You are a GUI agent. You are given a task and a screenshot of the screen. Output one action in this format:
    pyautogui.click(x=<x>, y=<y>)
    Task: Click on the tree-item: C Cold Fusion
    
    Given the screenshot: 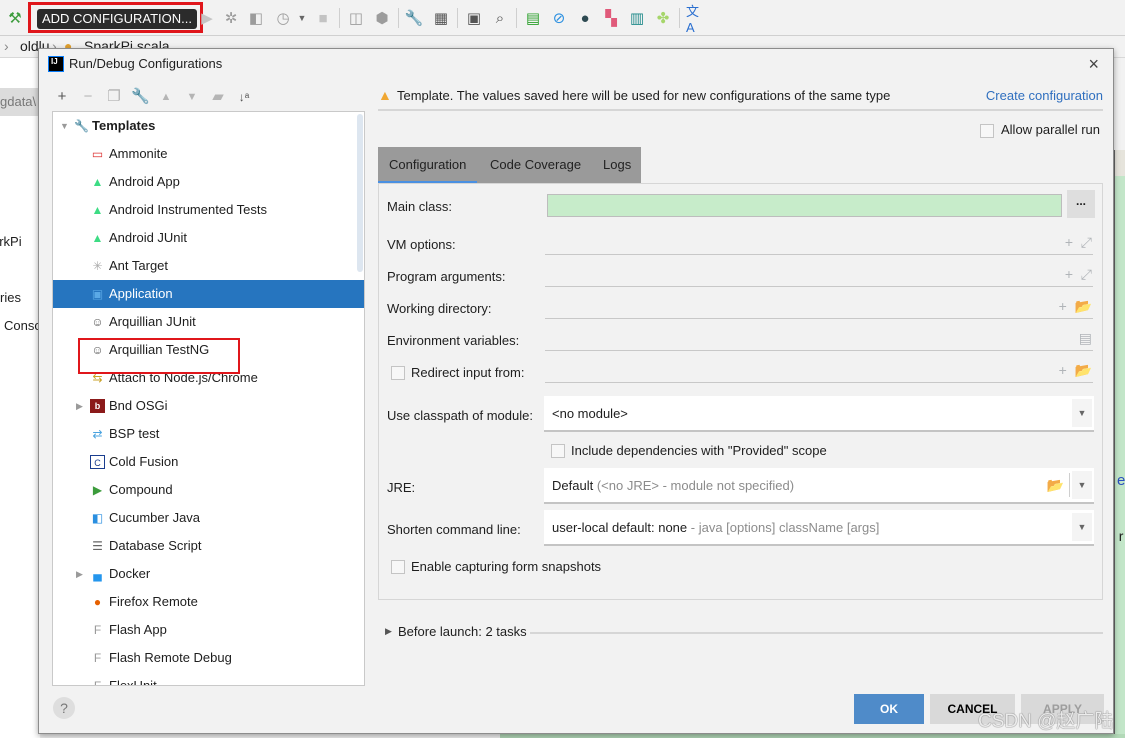 What is the action you would take?
    pyautogui.click(x=208, y=462)
    